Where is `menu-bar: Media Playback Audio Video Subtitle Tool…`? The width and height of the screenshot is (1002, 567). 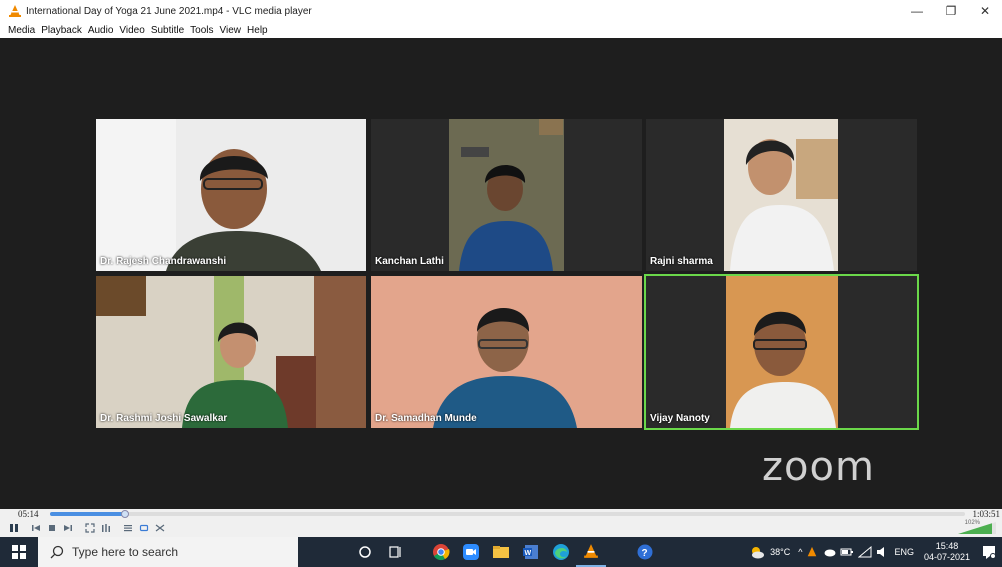
menu-bar: Media Playback Audio Video Subtitle Tool… is located at coordinates (501, 30).